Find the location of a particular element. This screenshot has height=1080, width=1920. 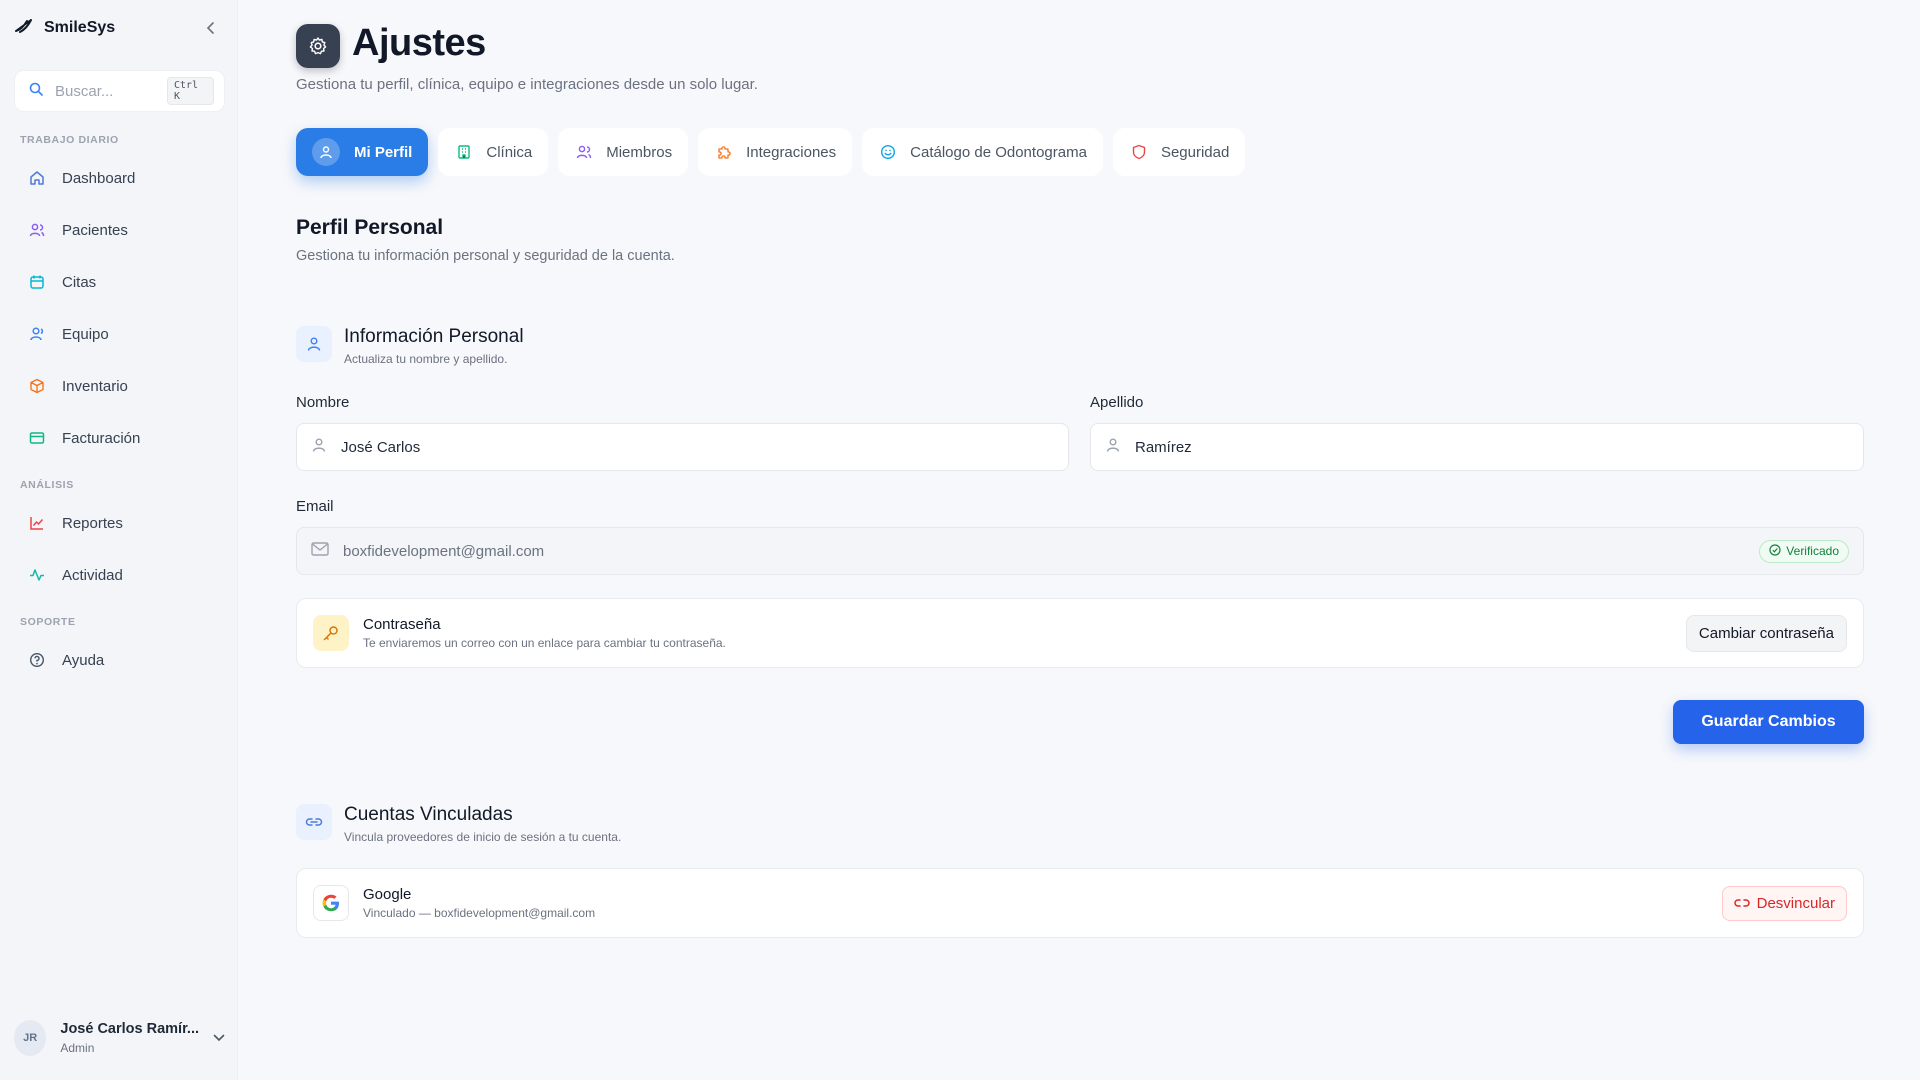

sidebar-item-reportes: Reportes is located at coordinates (119, 523).